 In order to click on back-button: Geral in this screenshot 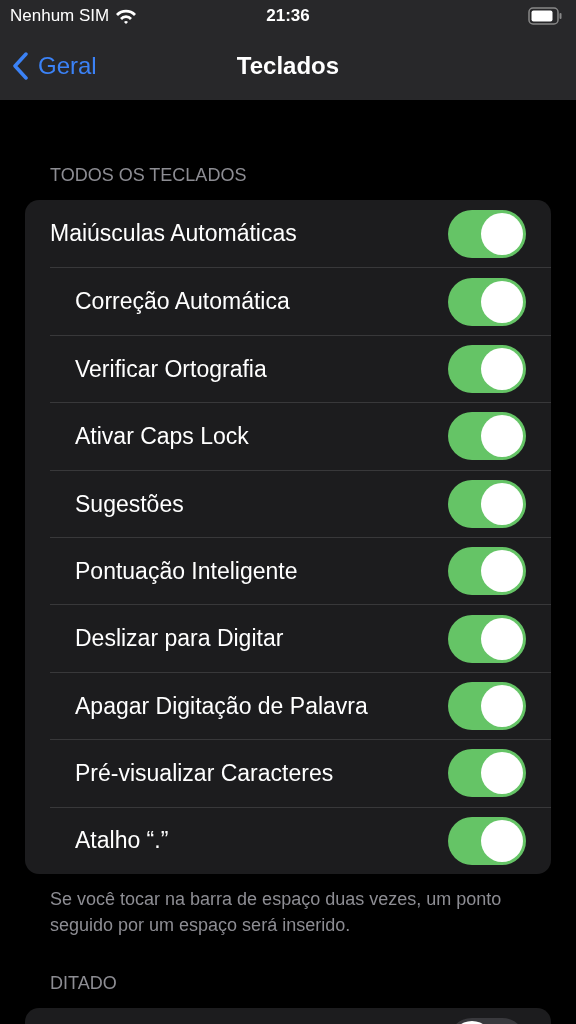, I will do `click(54, 66)`.